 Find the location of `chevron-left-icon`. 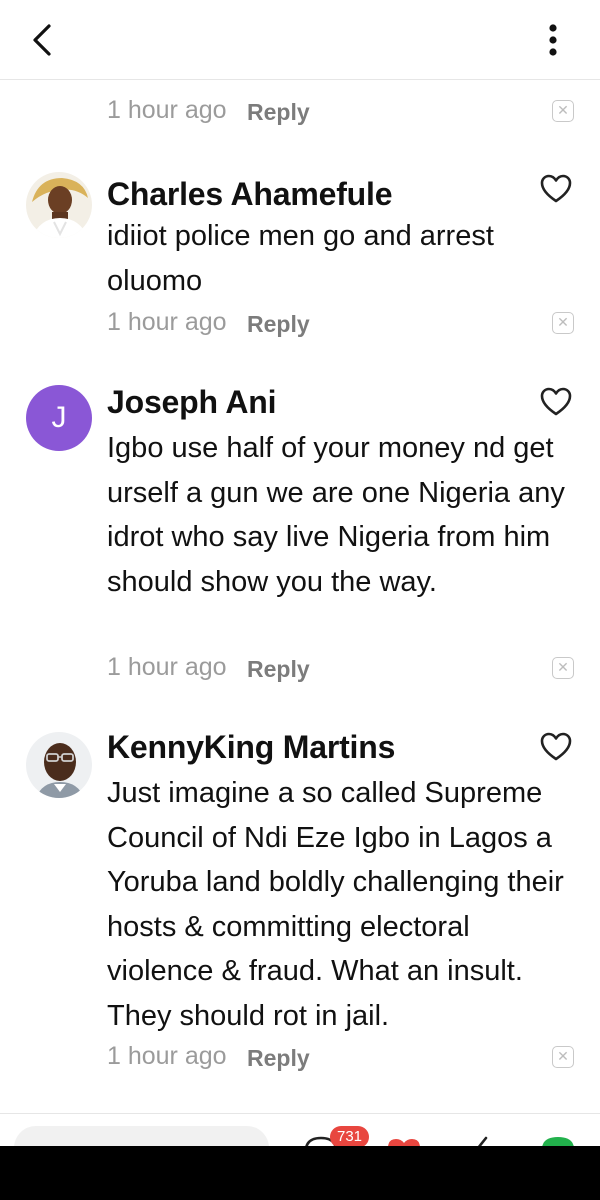

chevron-left-icon is located at coordinates (42, 40).